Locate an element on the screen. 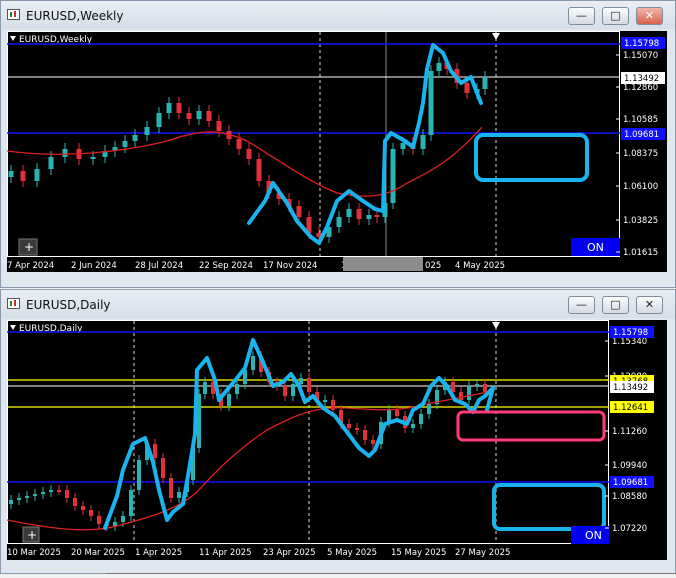 This screenshot has height=578, width=676. date-label: 4 May 2025 is located at coordinates (480, 266).